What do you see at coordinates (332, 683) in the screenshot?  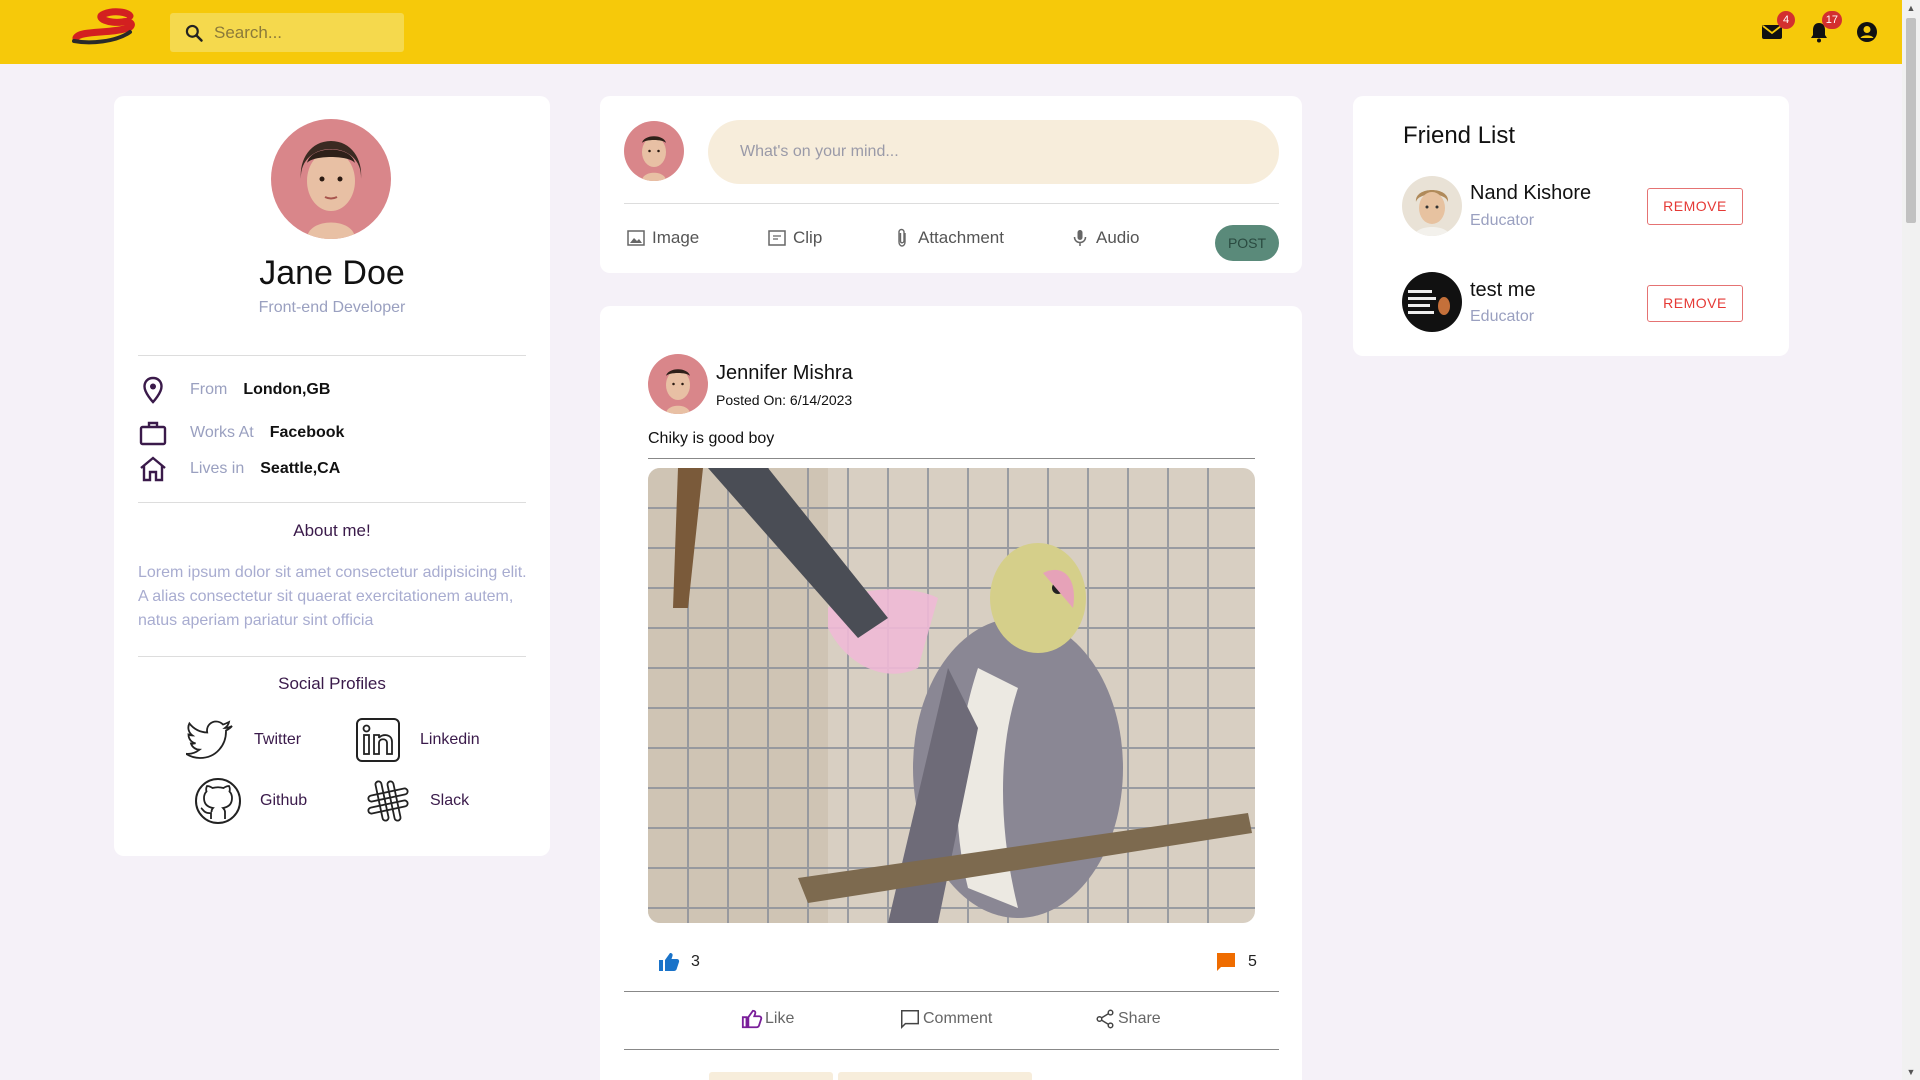 I see `social-profiles-title: Social Profiles` at bounding box center [332, 683].